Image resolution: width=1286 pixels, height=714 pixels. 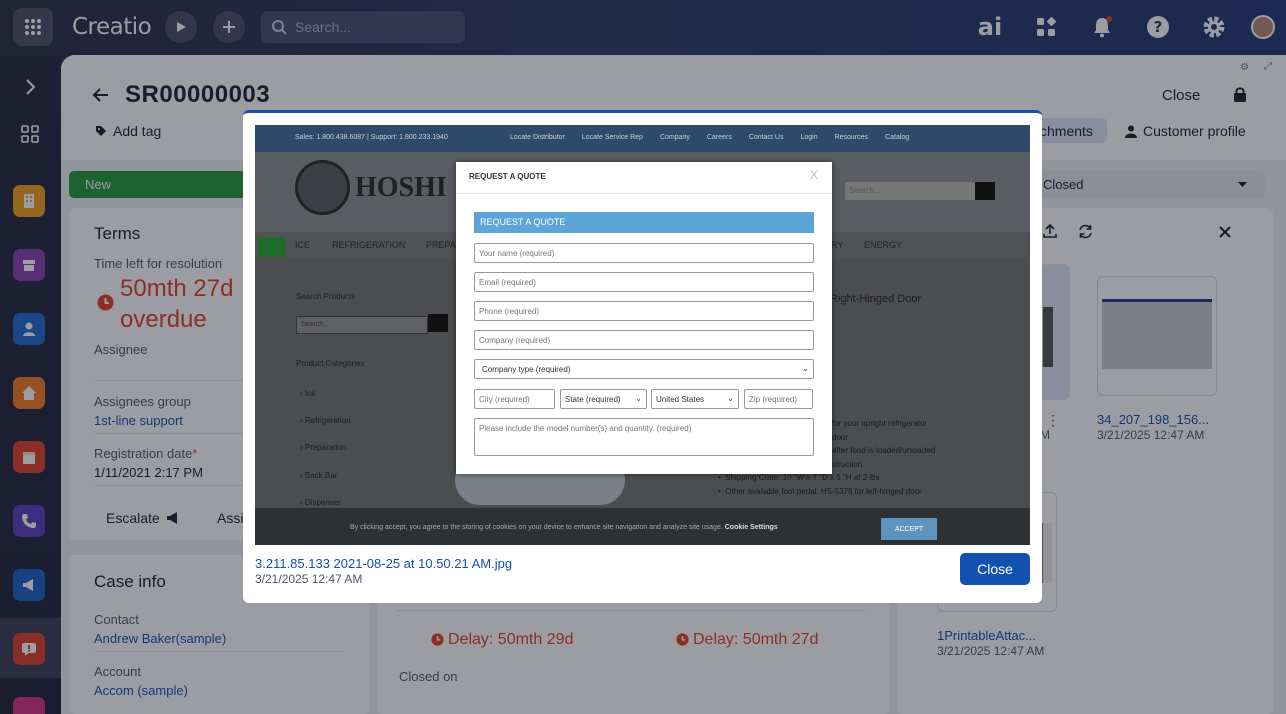 I want to click on site-menu-item: ENERGY, so click(x=883, y=245).